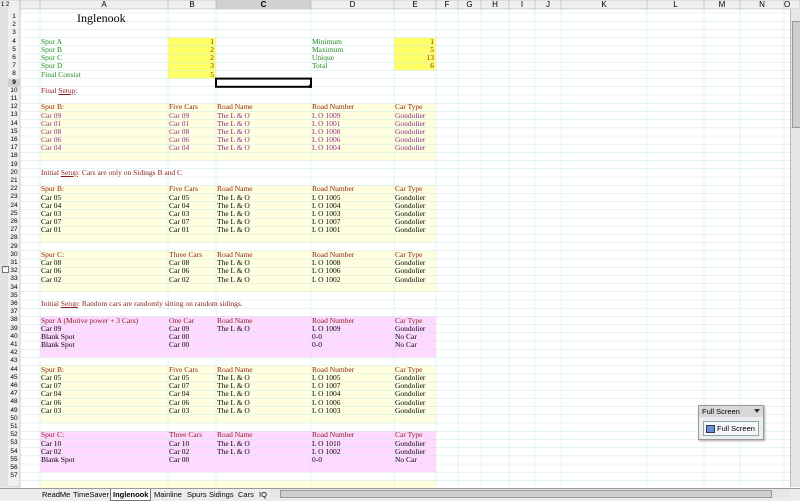 Image resolution: width=800 pixels, height=501 pixels. What do you see at coordinates (14, 419) in the screenshot?
I see `row-header-50: 50` at bounding box center [14, 419].